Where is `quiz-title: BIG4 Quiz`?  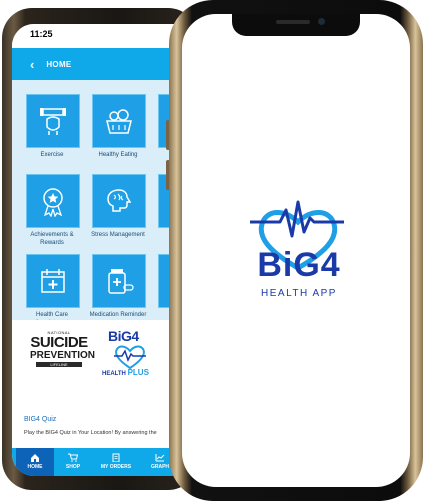
quiz-title: BIG4 Quiz is located at coordinates (40, 419).